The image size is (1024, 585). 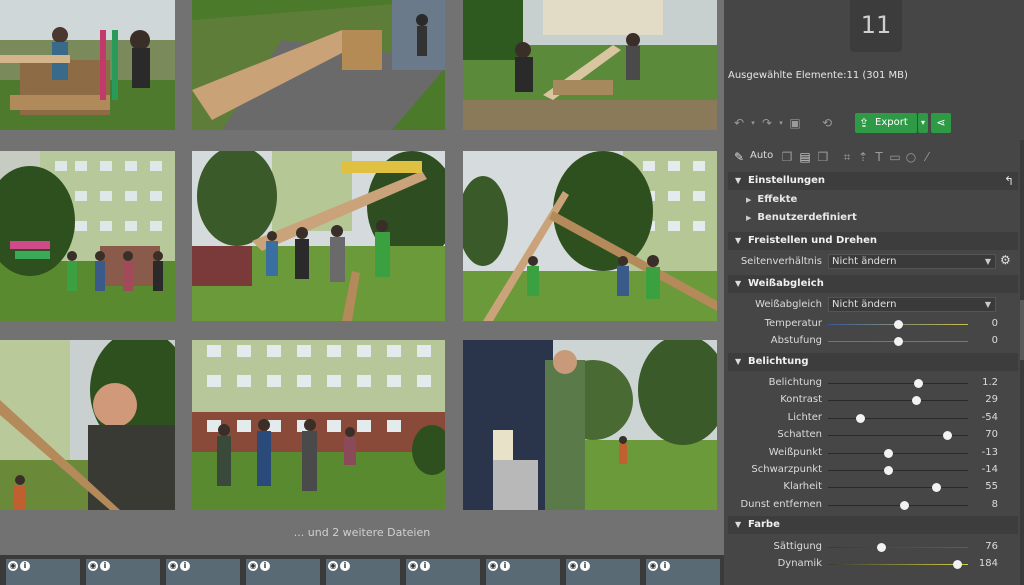 I want to click on text-icon: T, so click(x=879, y=157).